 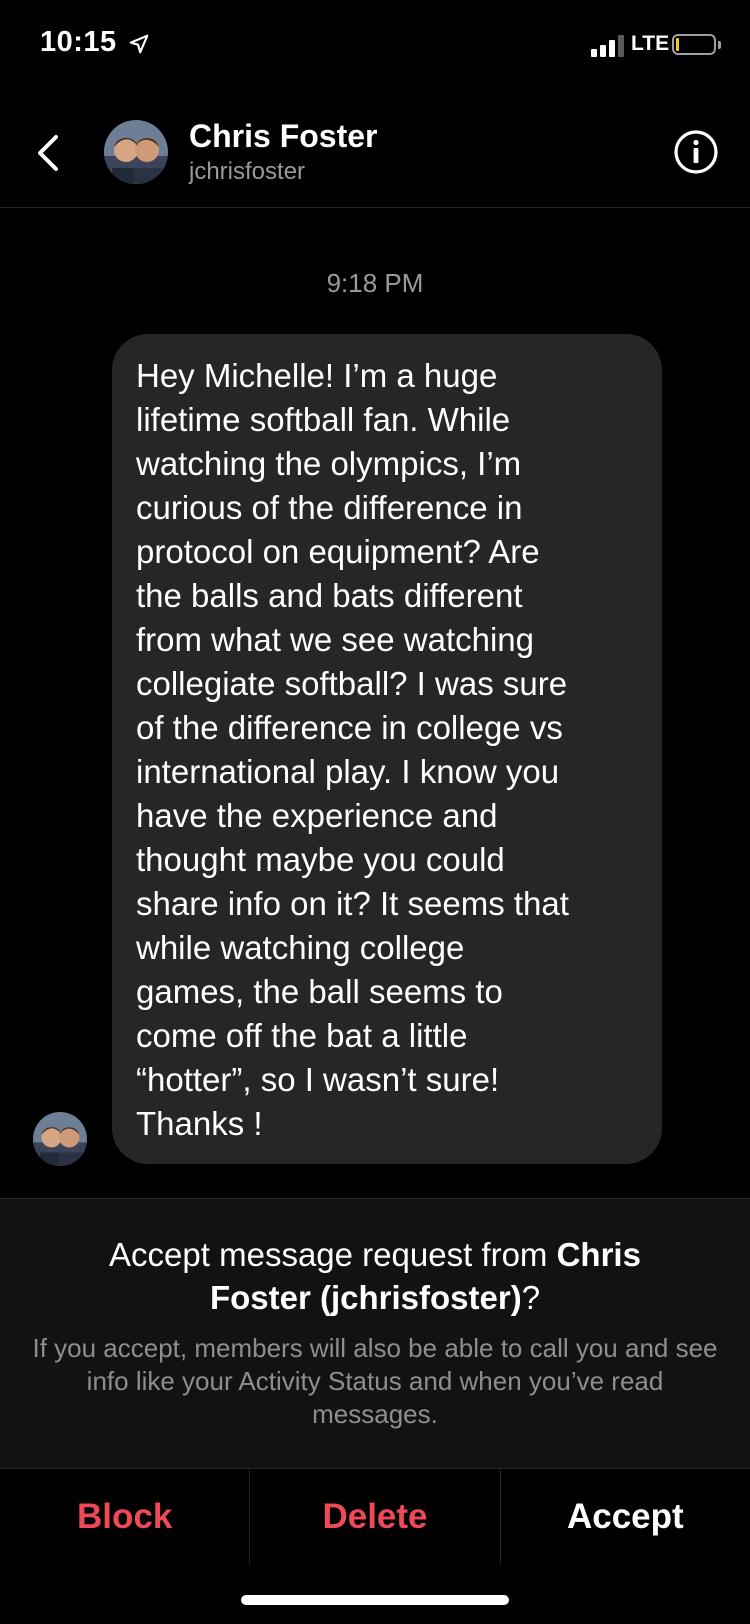 I want to click on accept-button: Accept, so click(x=624, y=1516).